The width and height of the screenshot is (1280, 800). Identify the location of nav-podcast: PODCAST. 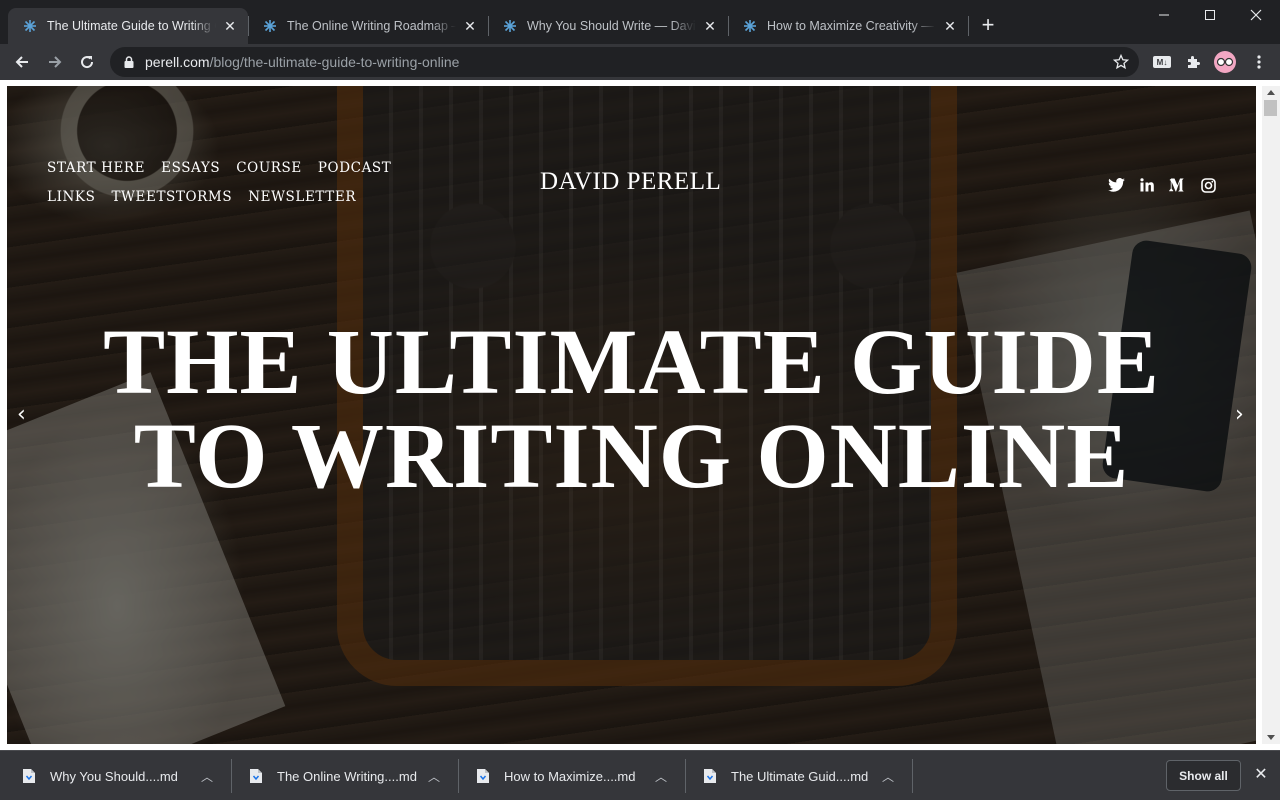
(355, 168).